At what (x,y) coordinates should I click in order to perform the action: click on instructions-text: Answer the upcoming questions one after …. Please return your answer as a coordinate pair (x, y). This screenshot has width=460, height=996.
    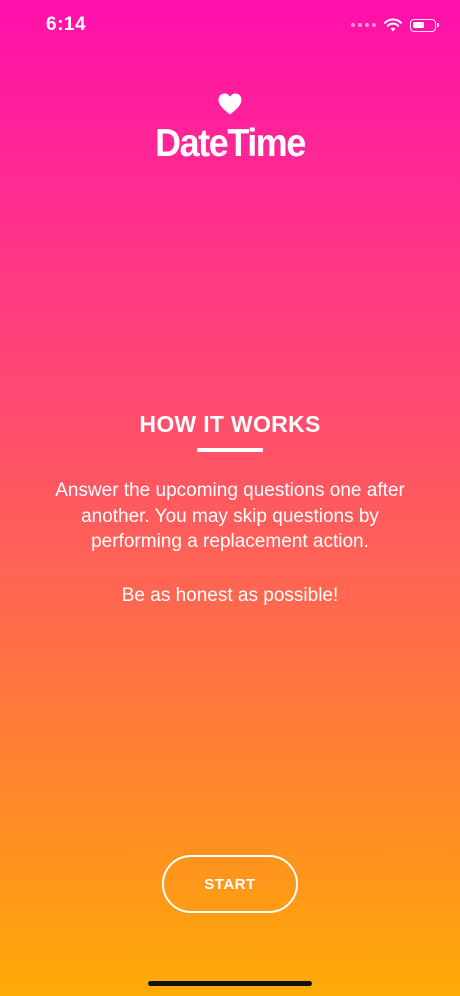
    Looking at the image, I should click on (230, 516).